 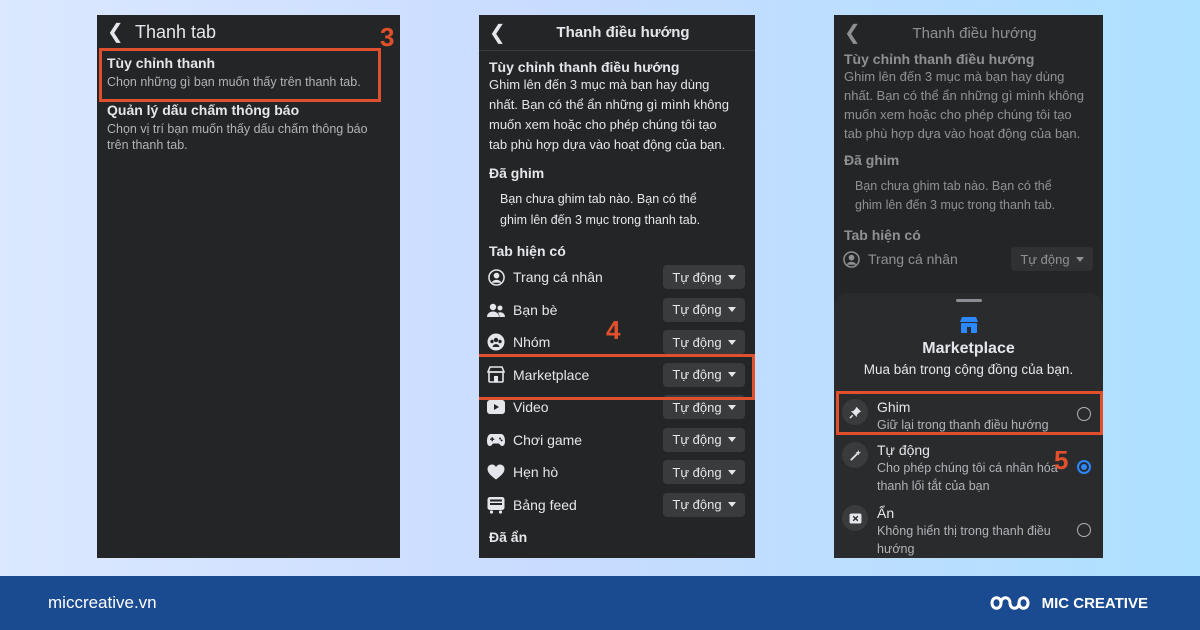 I want to click on option-desc-line1: Cho phép chúng tôi cá nhân hóa, so click(x=967, y=468).